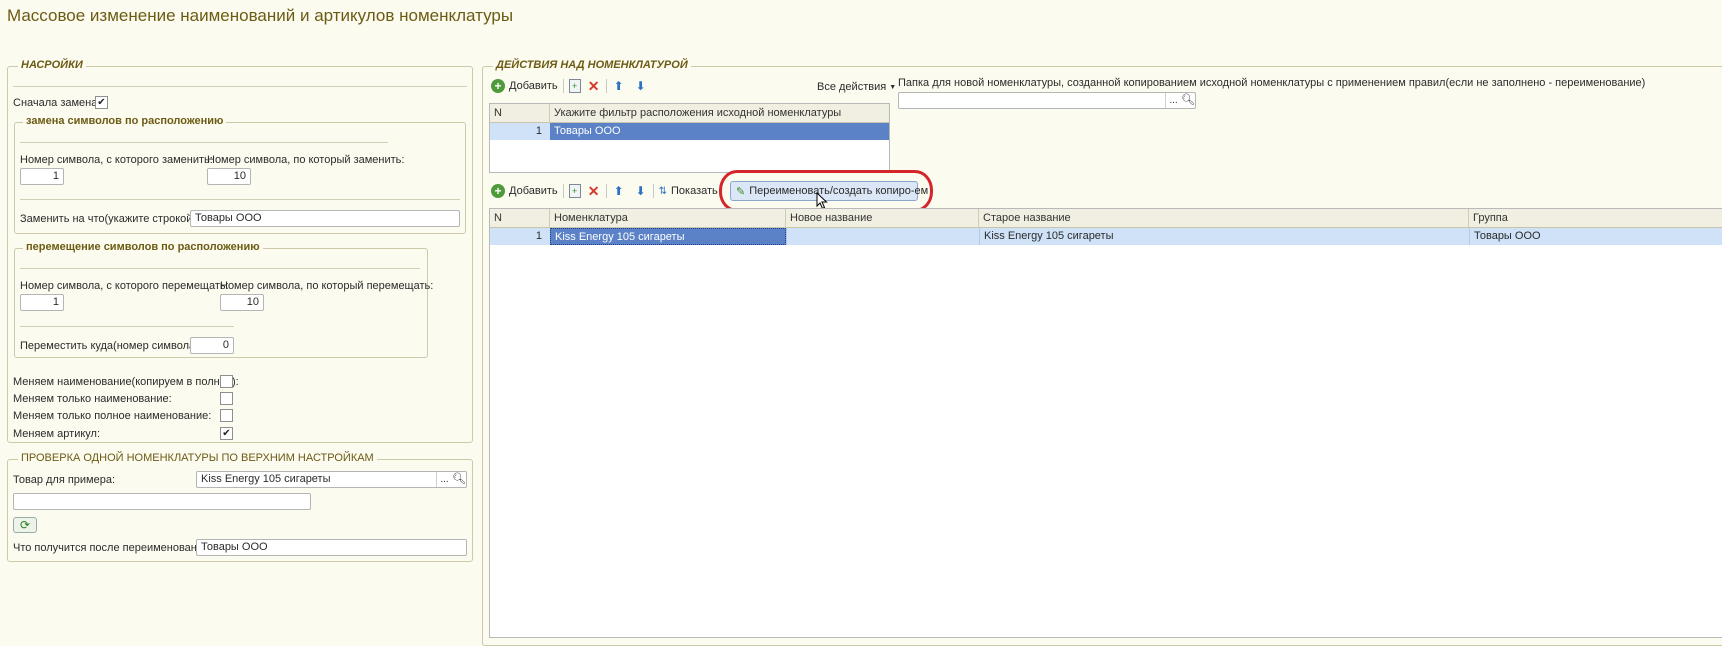 The image size is (1722, 646). I want to click on folder-value, so click(1032, 100).